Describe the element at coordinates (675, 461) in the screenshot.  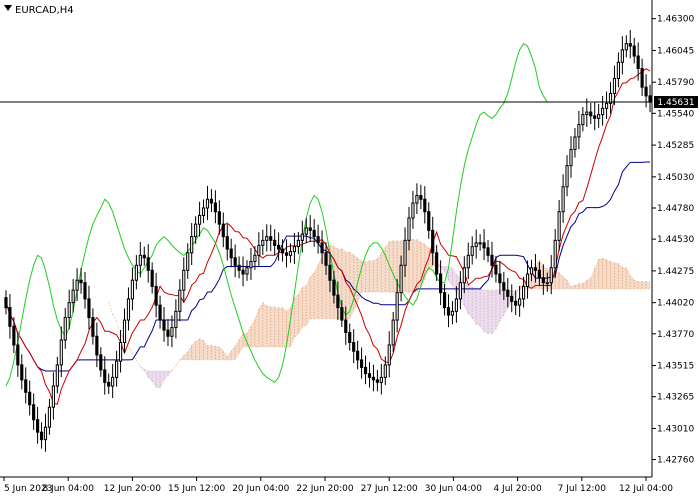
I see `y-tick-label: 1.42760` at that location.